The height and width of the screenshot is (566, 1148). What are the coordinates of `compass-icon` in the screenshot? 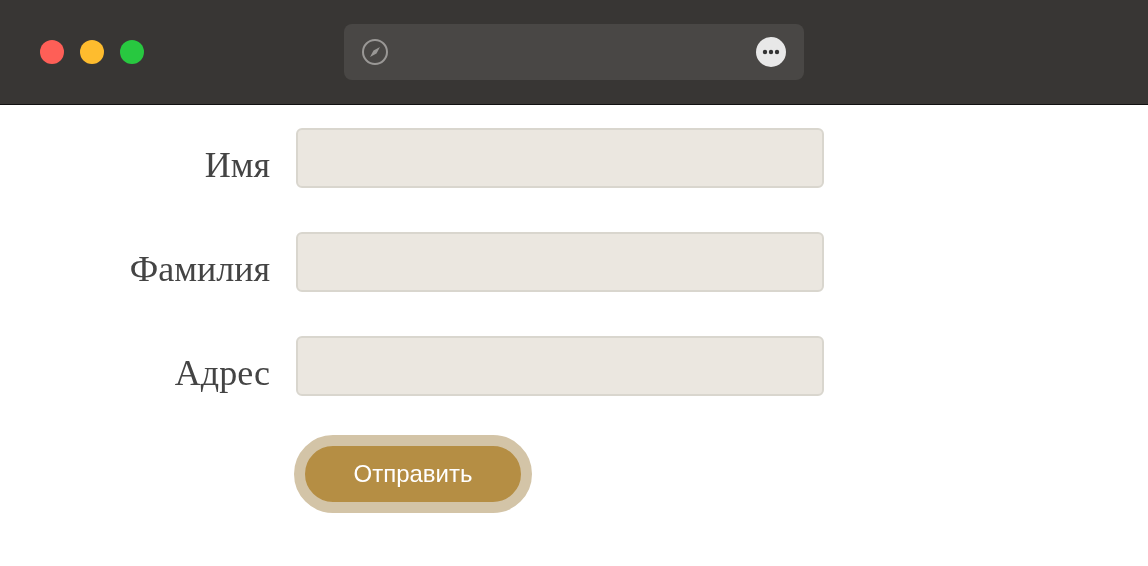 It's located at (375, 52).